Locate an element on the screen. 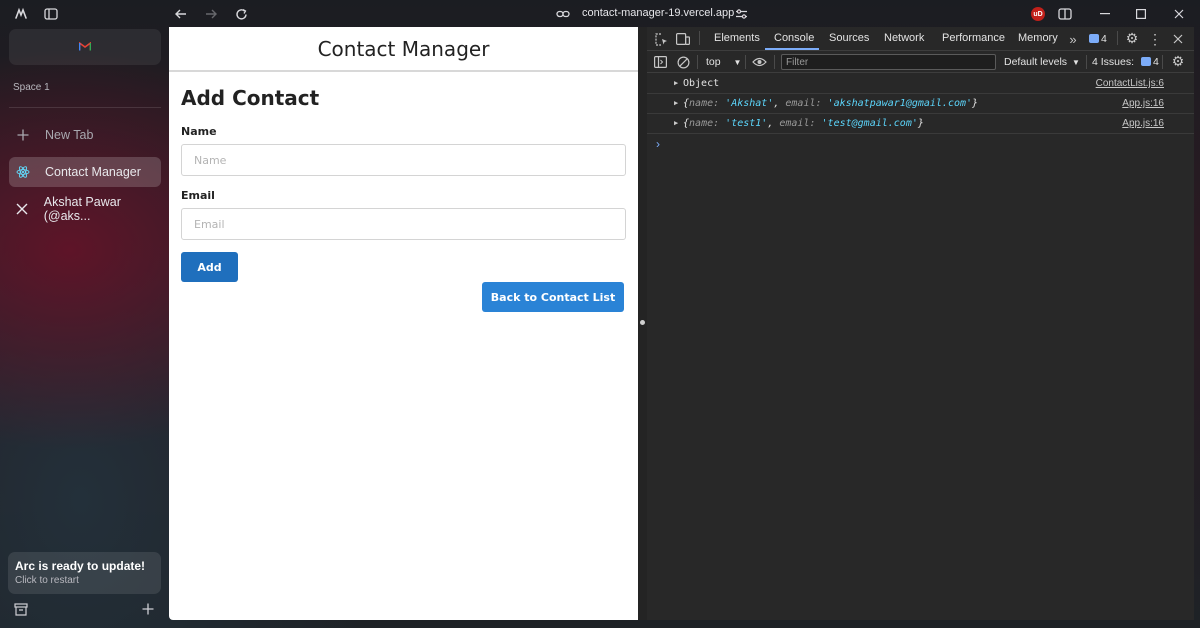  sidebar-tab-contact-manager: Contact Manager is located at coordinates (85, 172).